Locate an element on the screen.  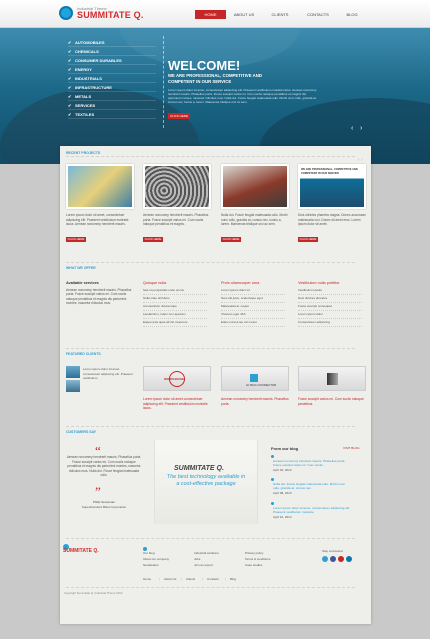
linkedin-icon is located at coordinates (349, 559).